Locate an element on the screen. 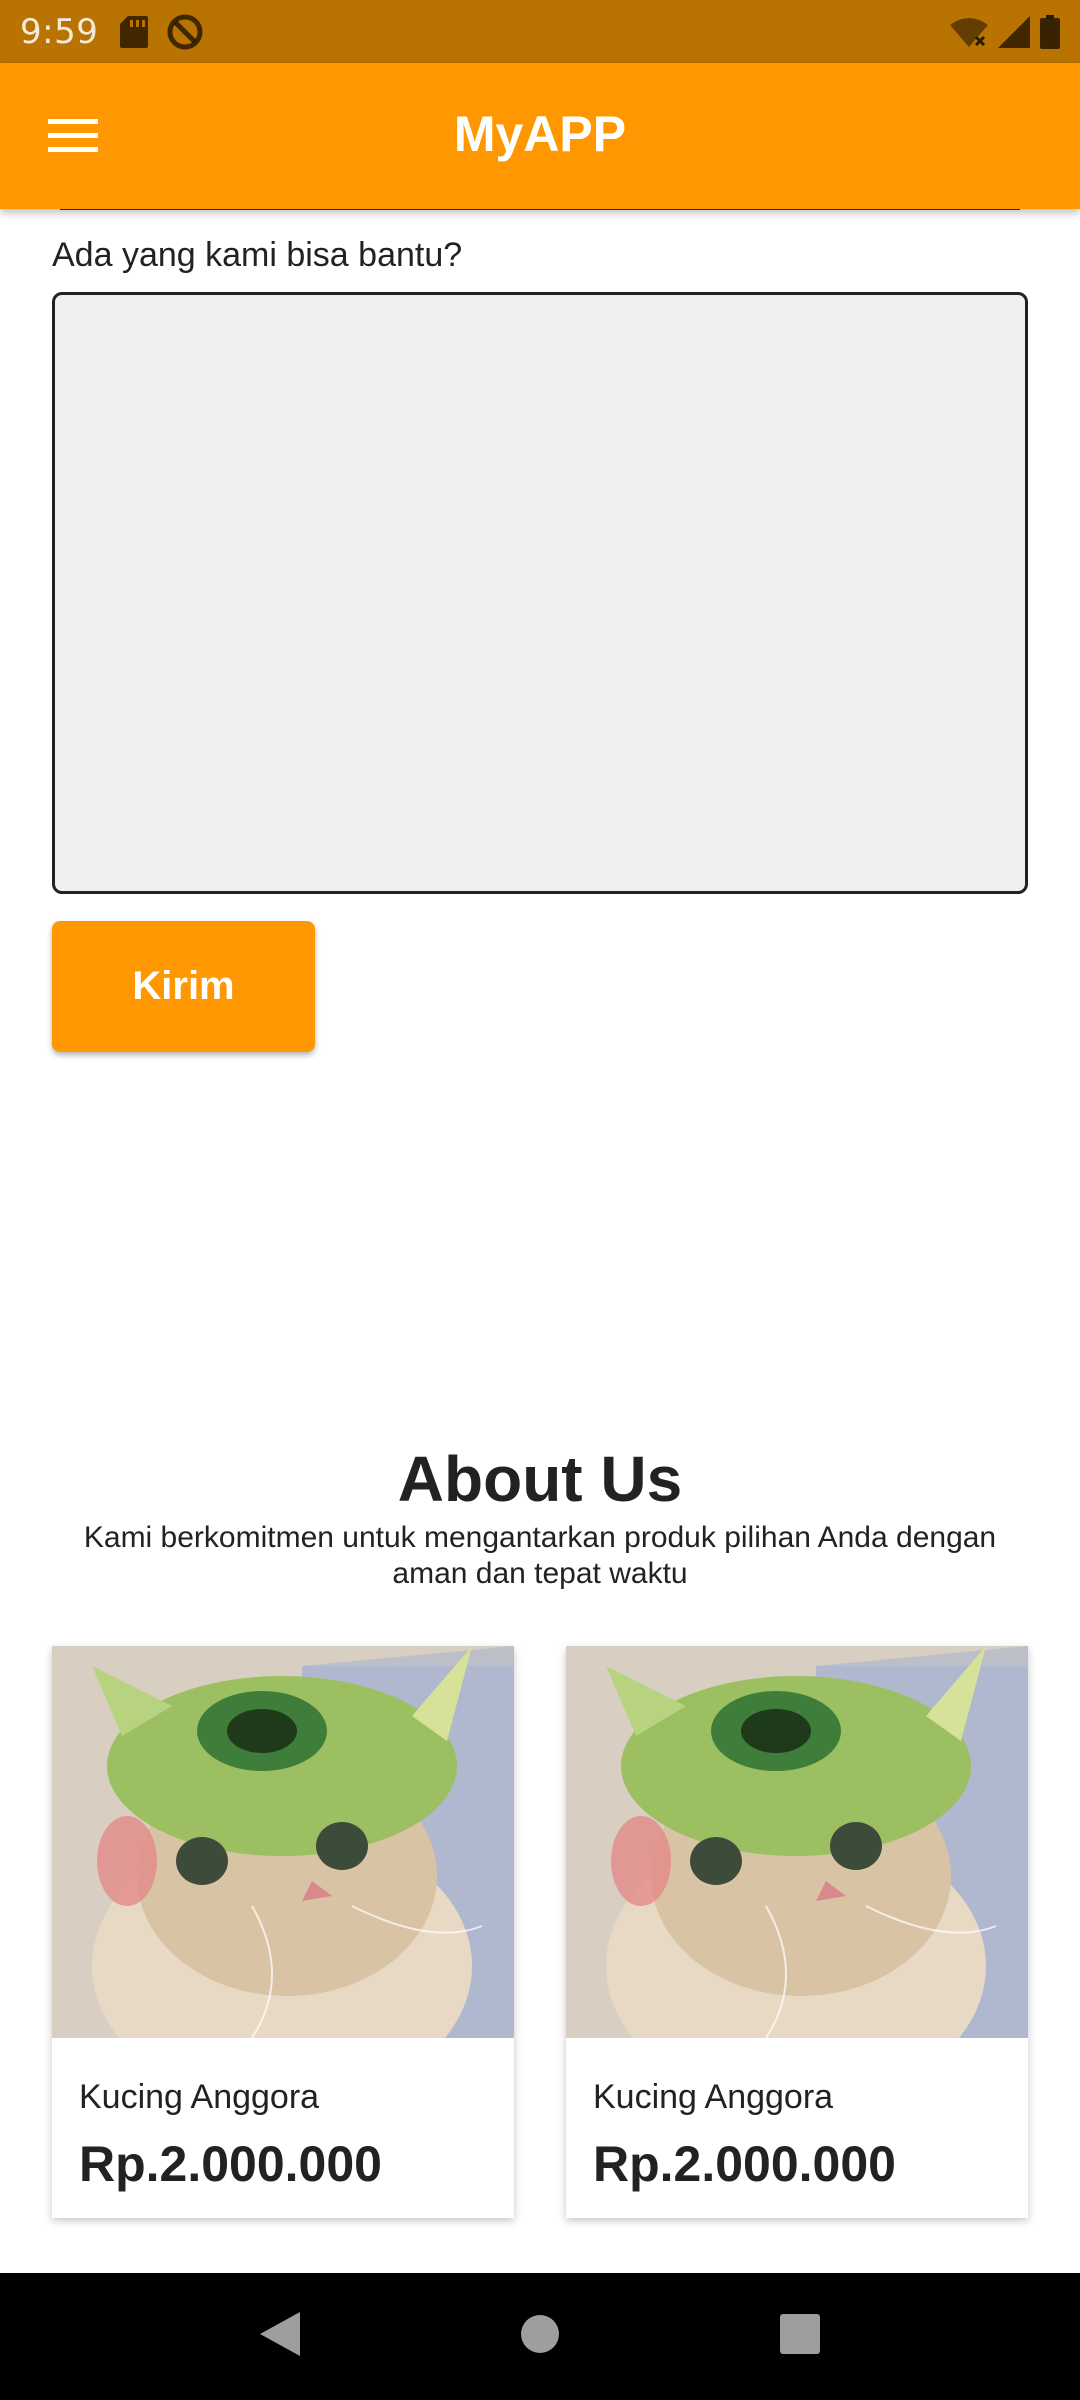 The image size is (1080, 2400). wifi-icon is located at coordinates (969, 32).